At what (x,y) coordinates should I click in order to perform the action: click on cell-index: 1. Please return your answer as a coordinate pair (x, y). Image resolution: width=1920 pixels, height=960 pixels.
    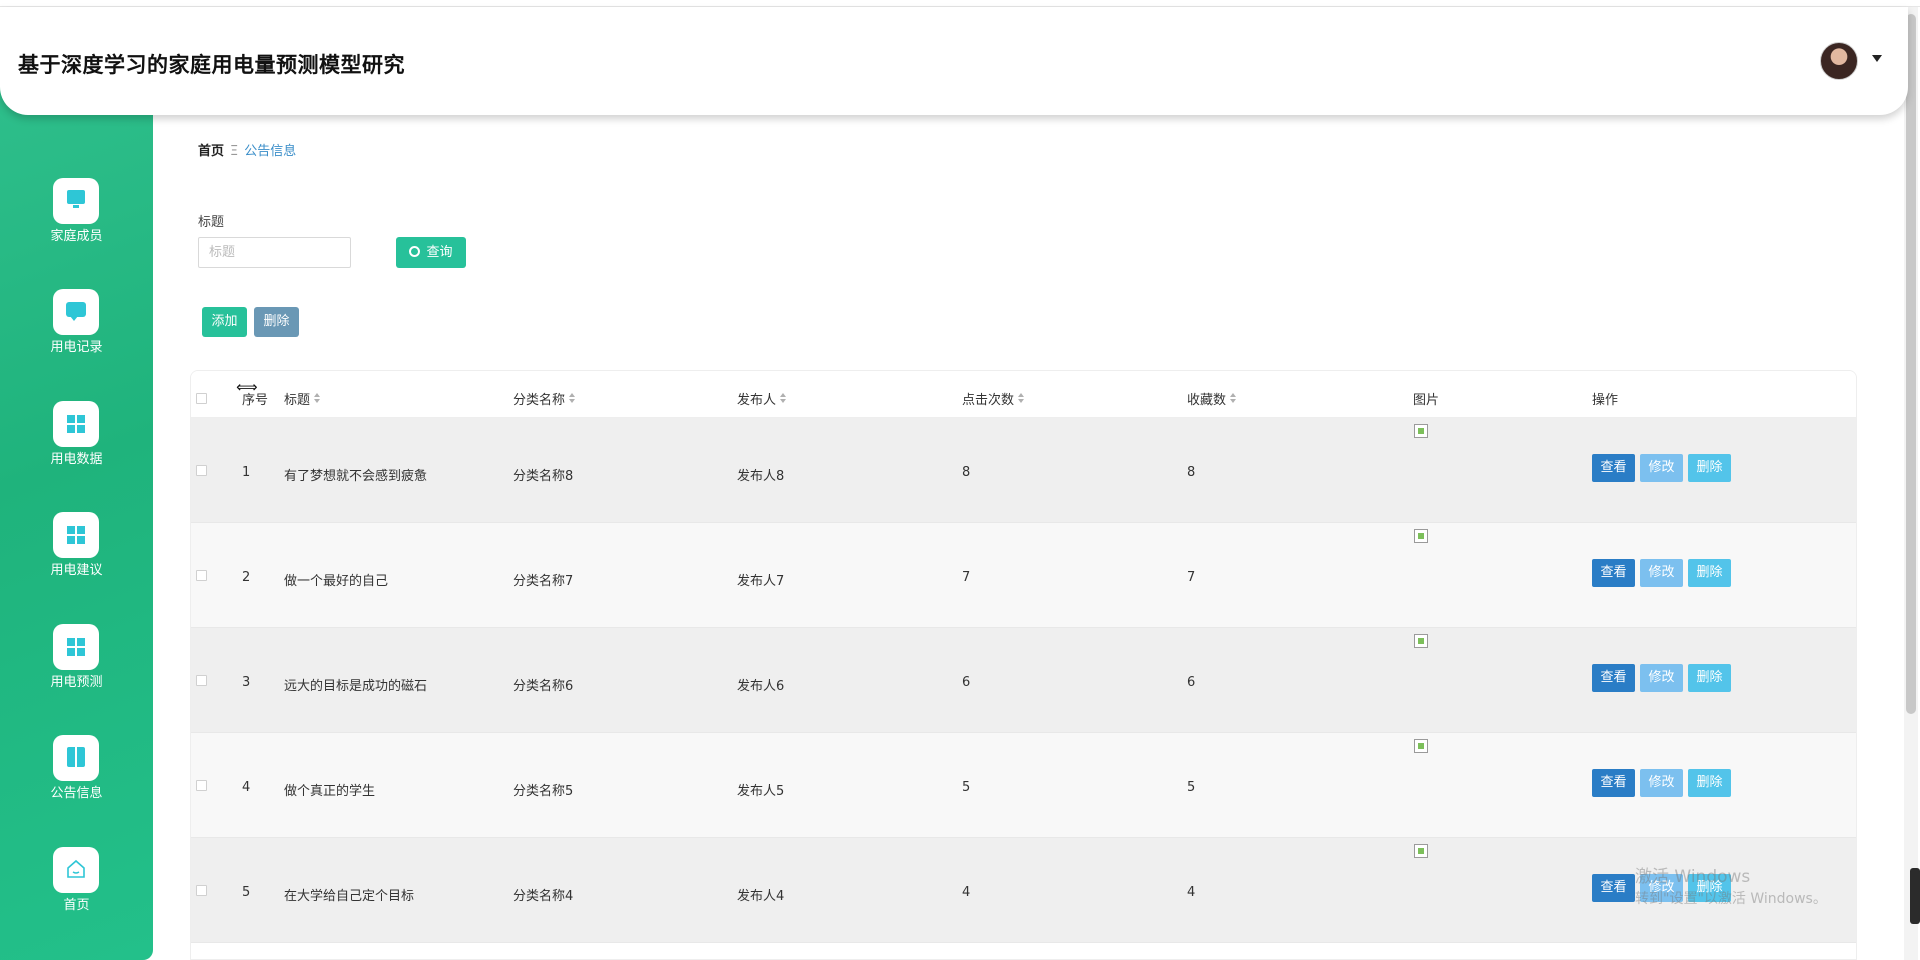
    Looking at the image, I should click on (246, 472).